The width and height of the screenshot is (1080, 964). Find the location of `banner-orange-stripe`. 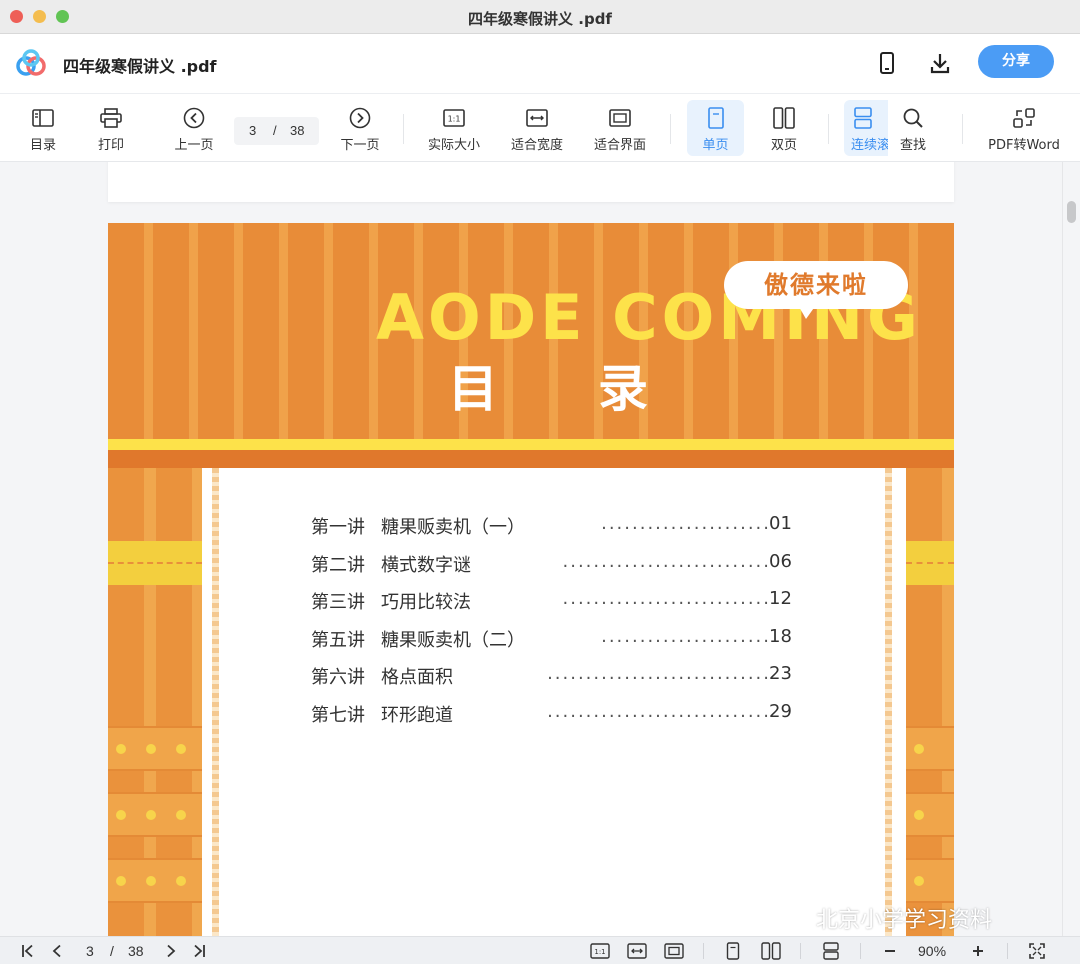

banner-orange-stripe is located at coordinates (531, 459).